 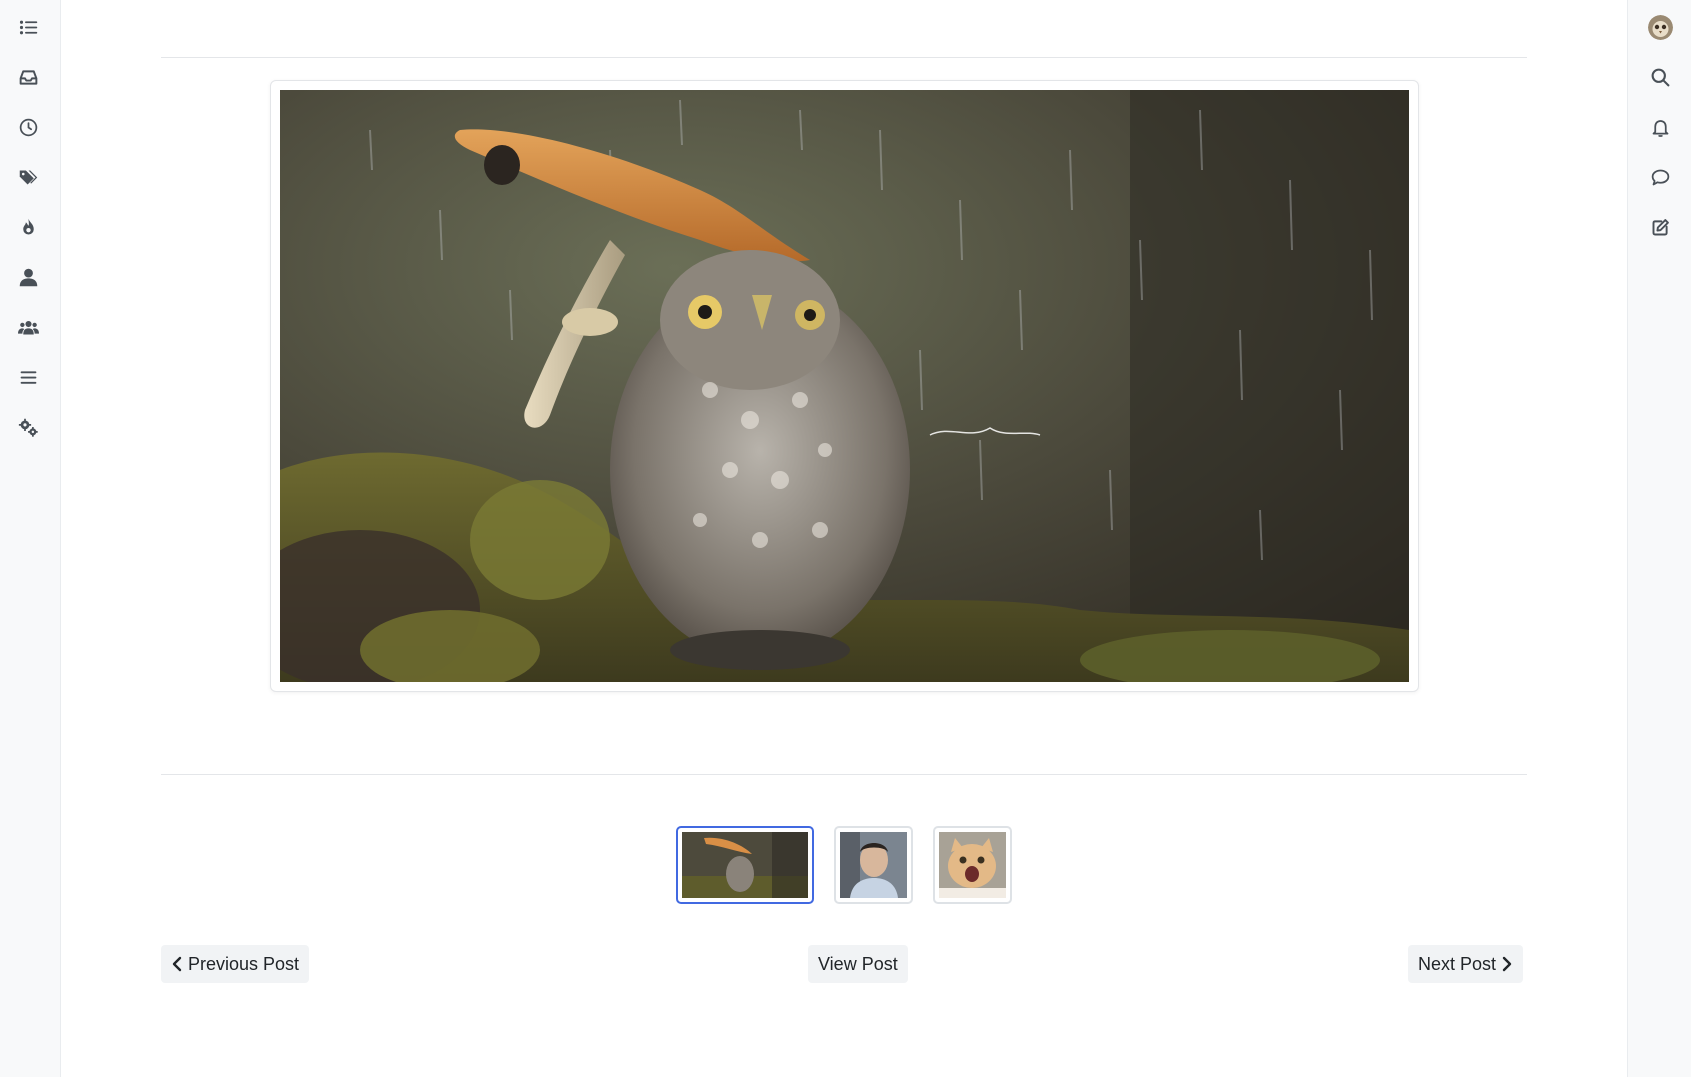 I want to click on previous-post-label: Previous Post, so click(x=244, y=963).